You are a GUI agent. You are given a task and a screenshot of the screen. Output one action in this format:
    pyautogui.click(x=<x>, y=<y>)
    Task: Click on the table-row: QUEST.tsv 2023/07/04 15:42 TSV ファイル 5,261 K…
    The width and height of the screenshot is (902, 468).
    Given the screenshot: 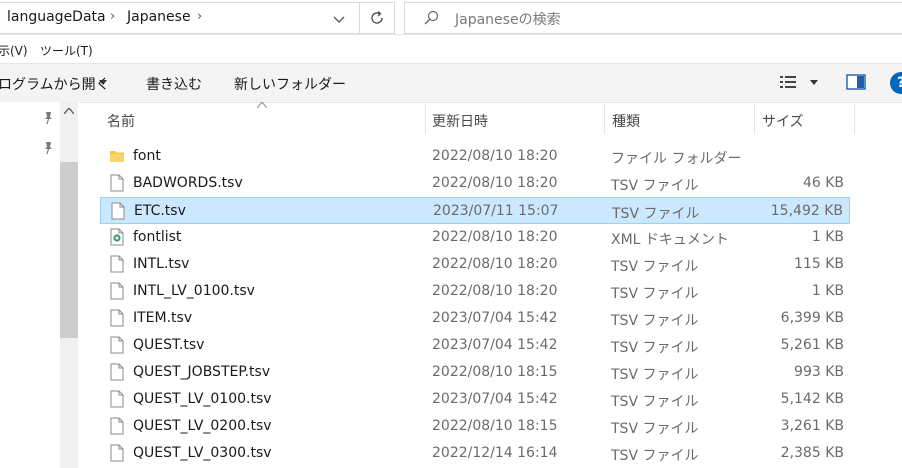 What is the action you would take?
    pyautogui.click(x=475, y=345)
    